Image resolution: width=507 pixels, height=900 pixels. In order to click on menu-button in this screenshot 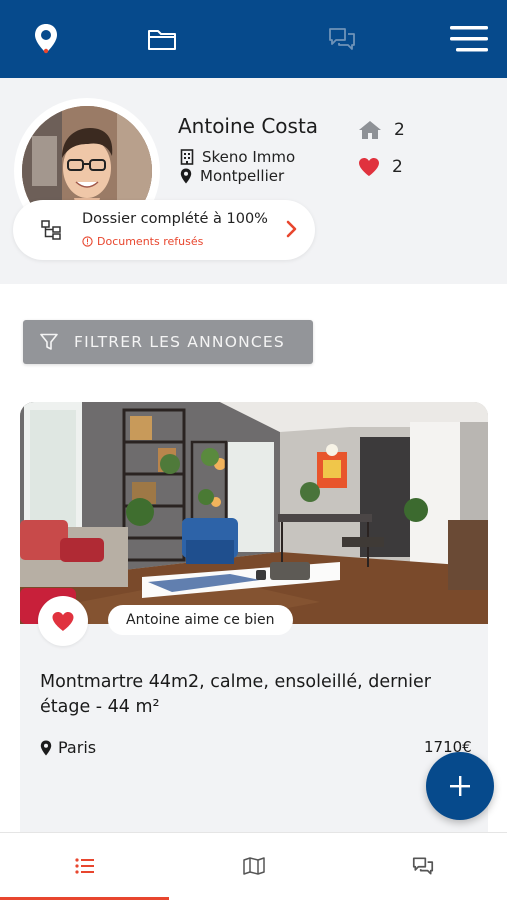, I will do `click(469, 39)`.